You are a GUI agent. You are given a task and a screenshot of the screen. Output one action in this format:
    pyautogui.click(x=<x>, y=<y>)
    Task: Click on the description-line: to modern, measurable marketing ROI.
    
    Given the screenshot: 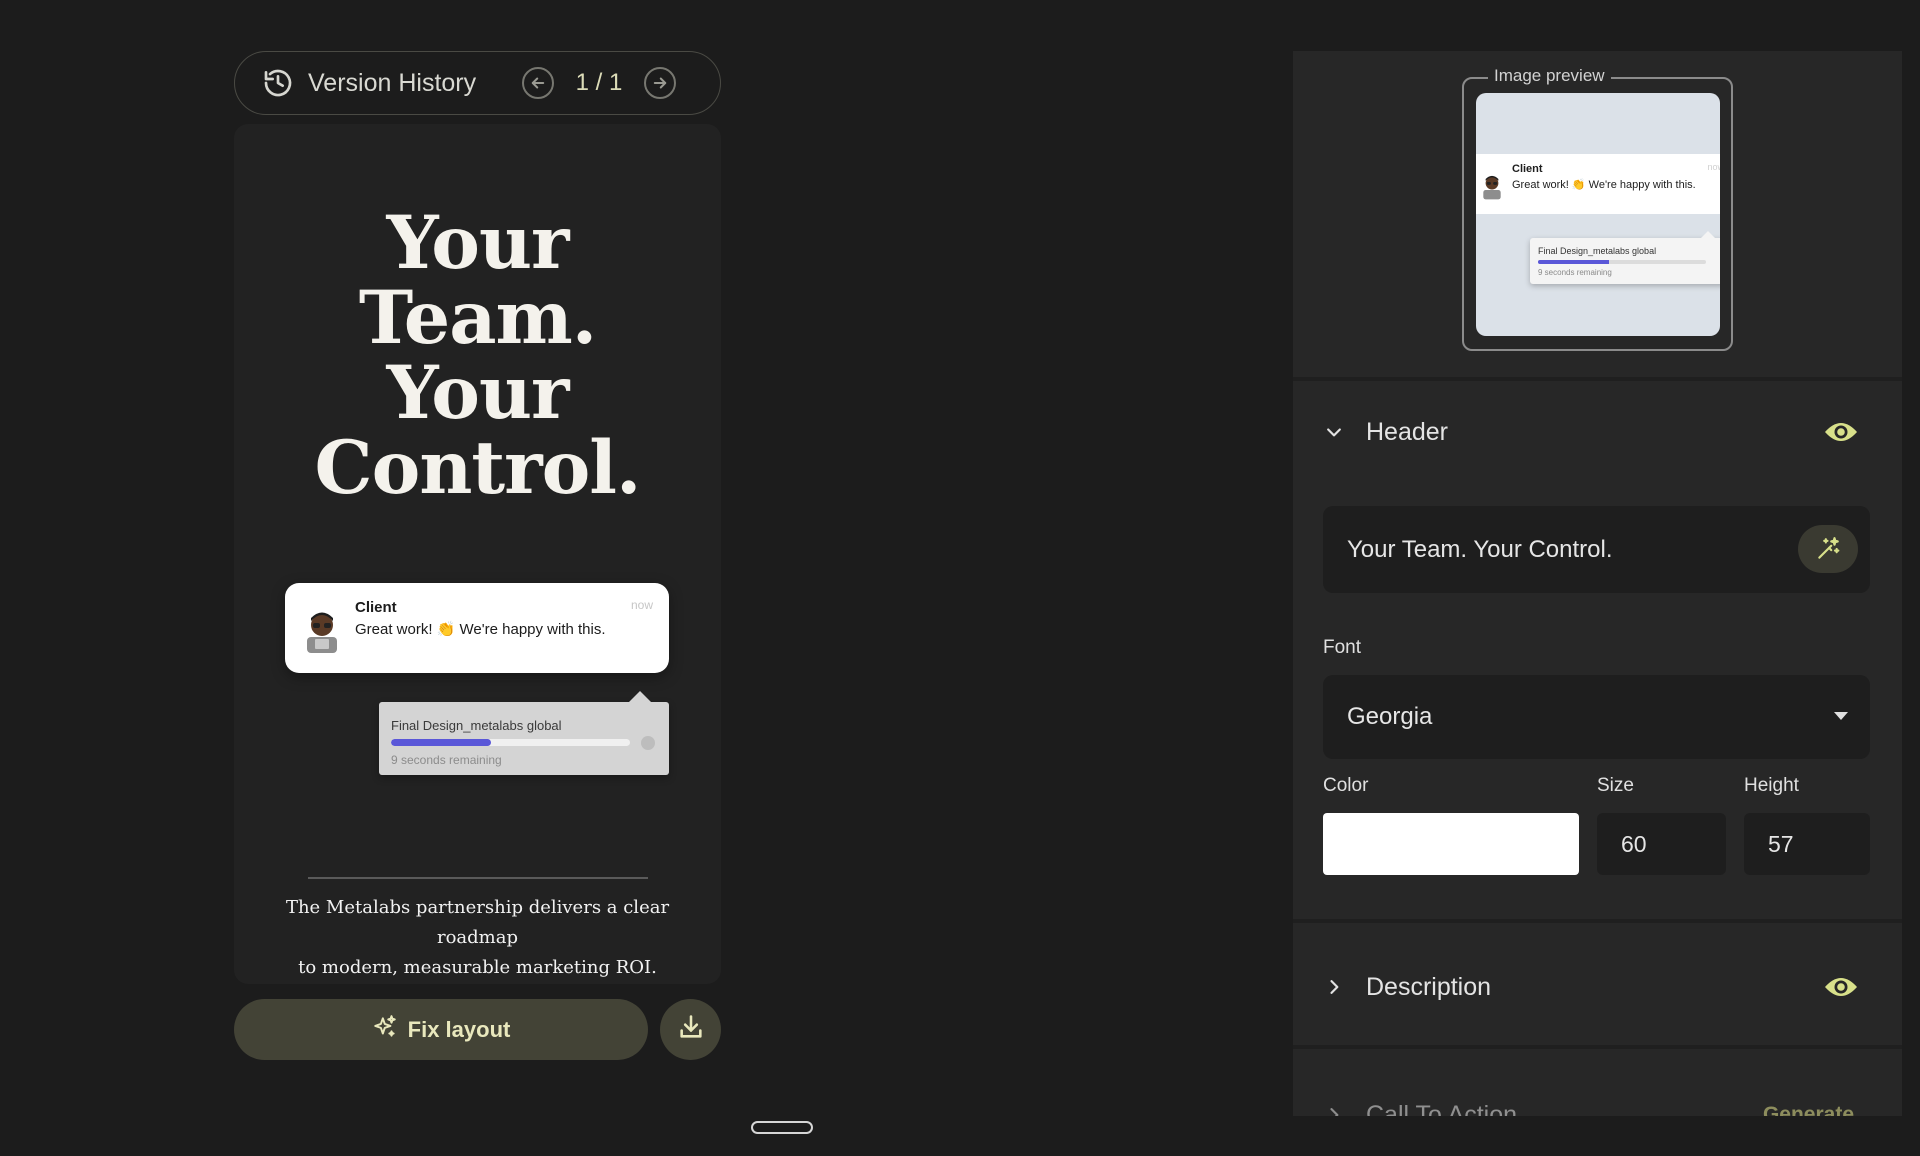 What is the action you would take?
    pyautogui.click(x=477, y=967)
    